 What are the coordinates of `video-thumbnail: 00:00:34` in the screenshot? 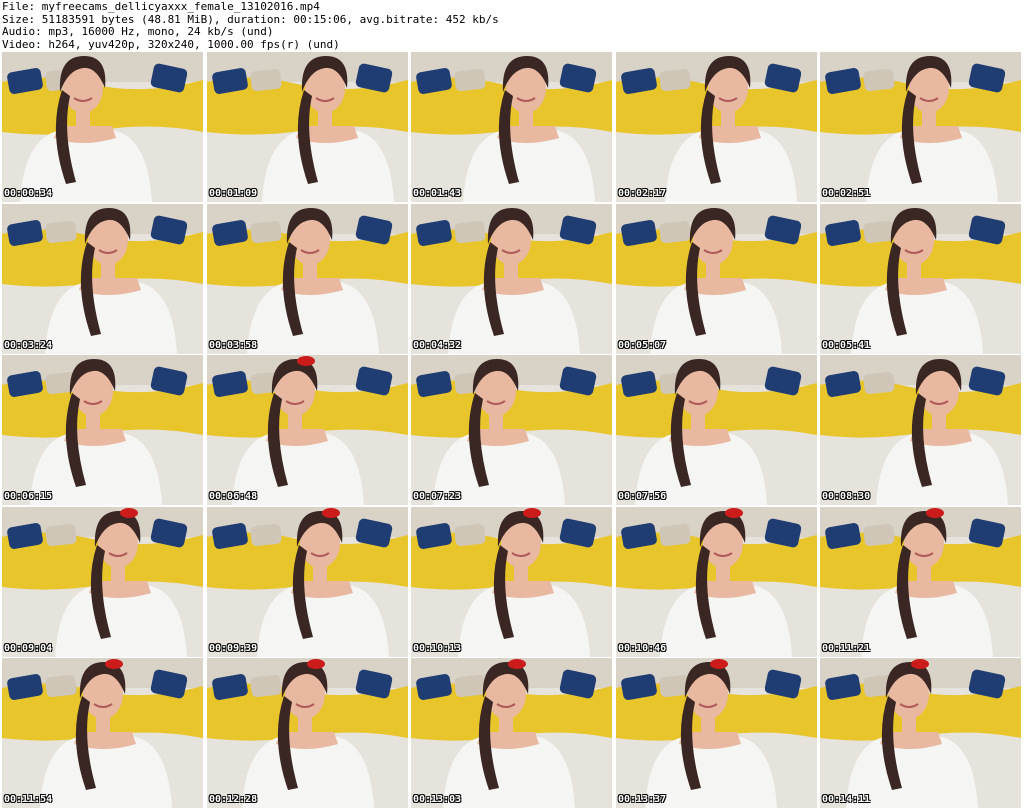 It's located at (102, 127).